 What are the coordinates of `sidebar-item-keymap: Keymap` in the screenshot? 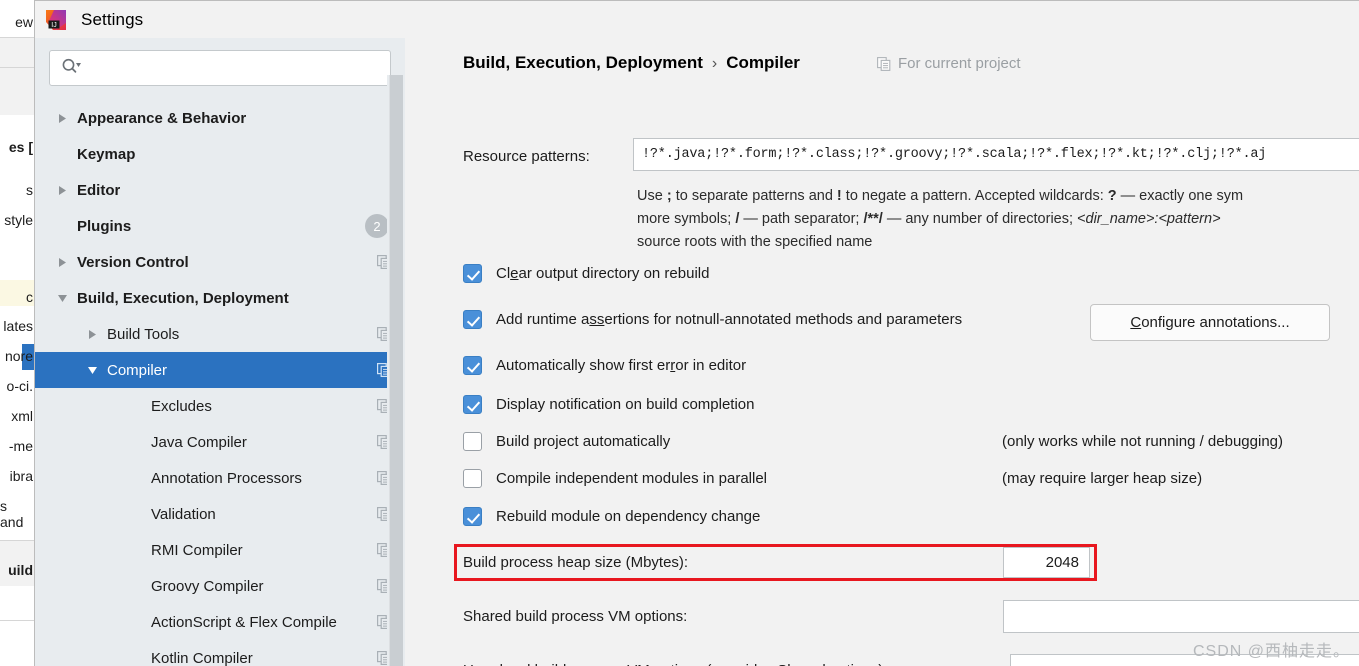 It's located at (220, 154).